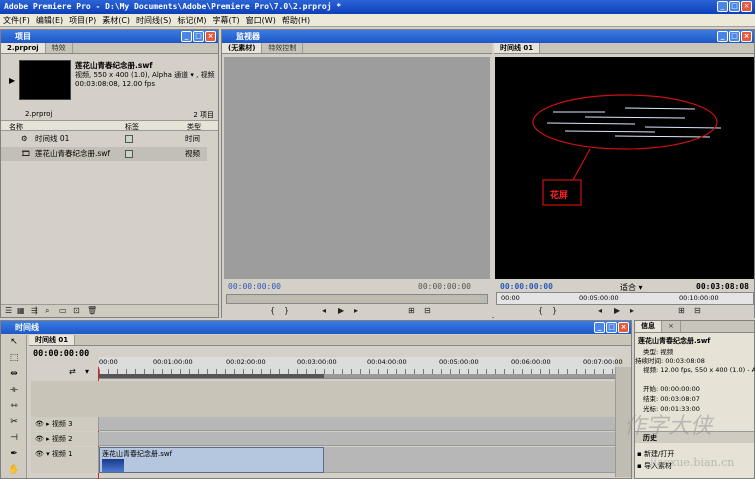  Describe the element at coordinates (34, 310) in the screenshot. I see `automate-icon: ⇶` at that location.